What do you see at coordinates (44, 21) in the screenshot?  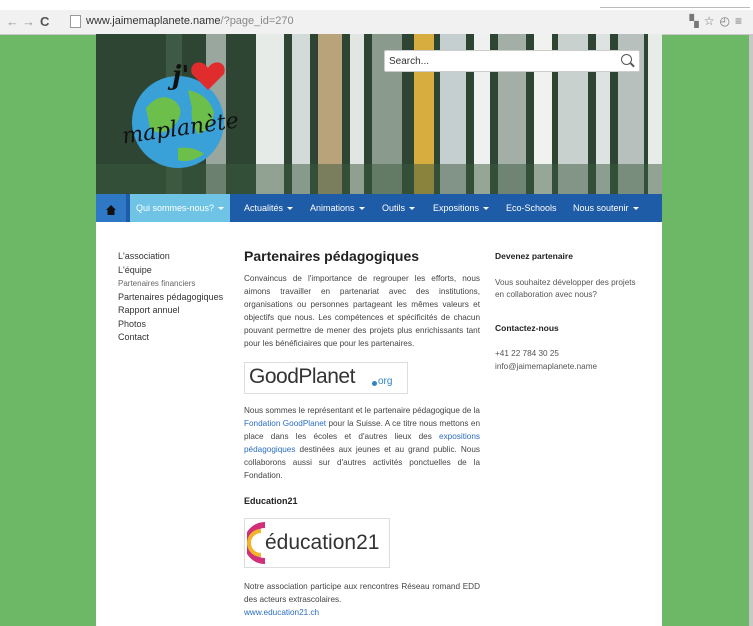 I see `reload-icon: C` at bounding box center [44, 21].